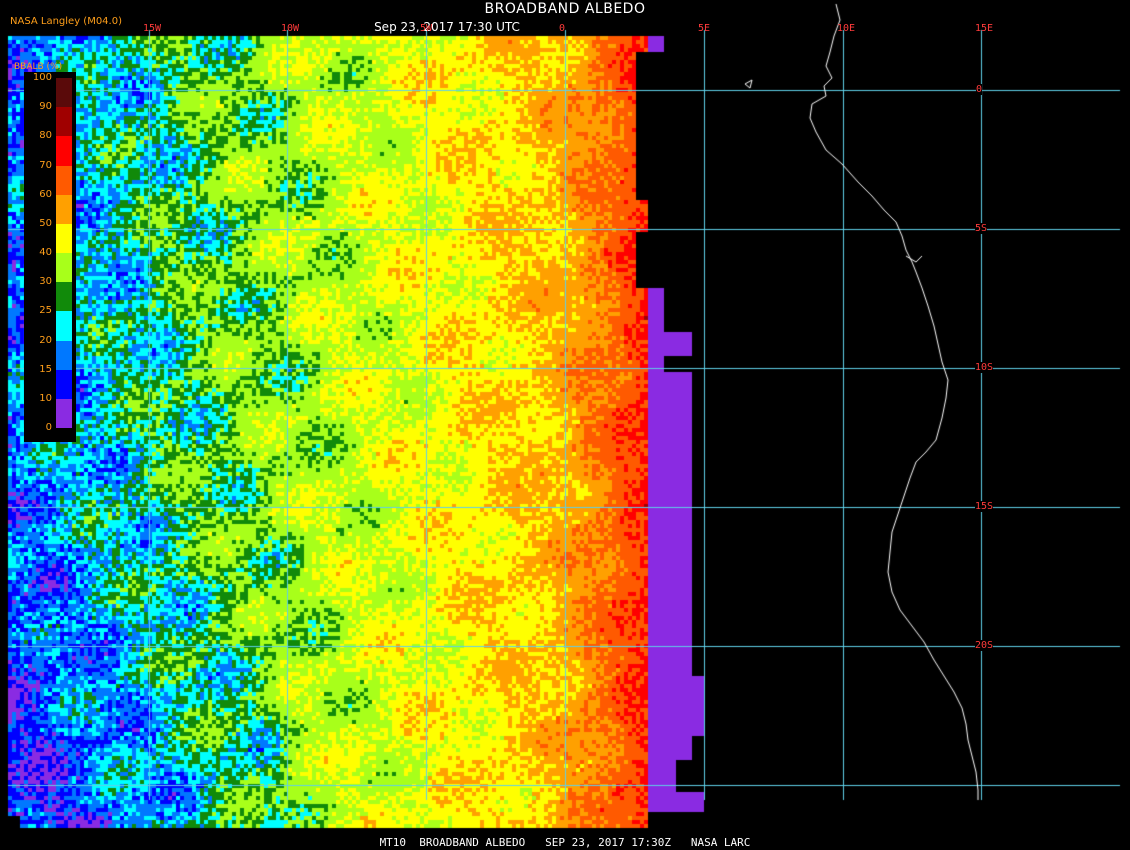  What do you see at coordinates (45, 136) in the screenshot?
I see `legend-tick-label: 80` at bounding box center [45, 136].